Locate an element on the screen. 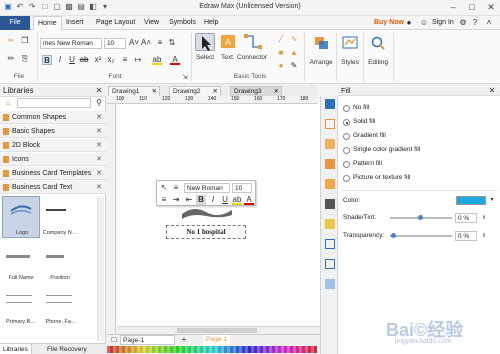  doc-tab-active: Drawing3 ✕ is located at coordinates (256, 91).